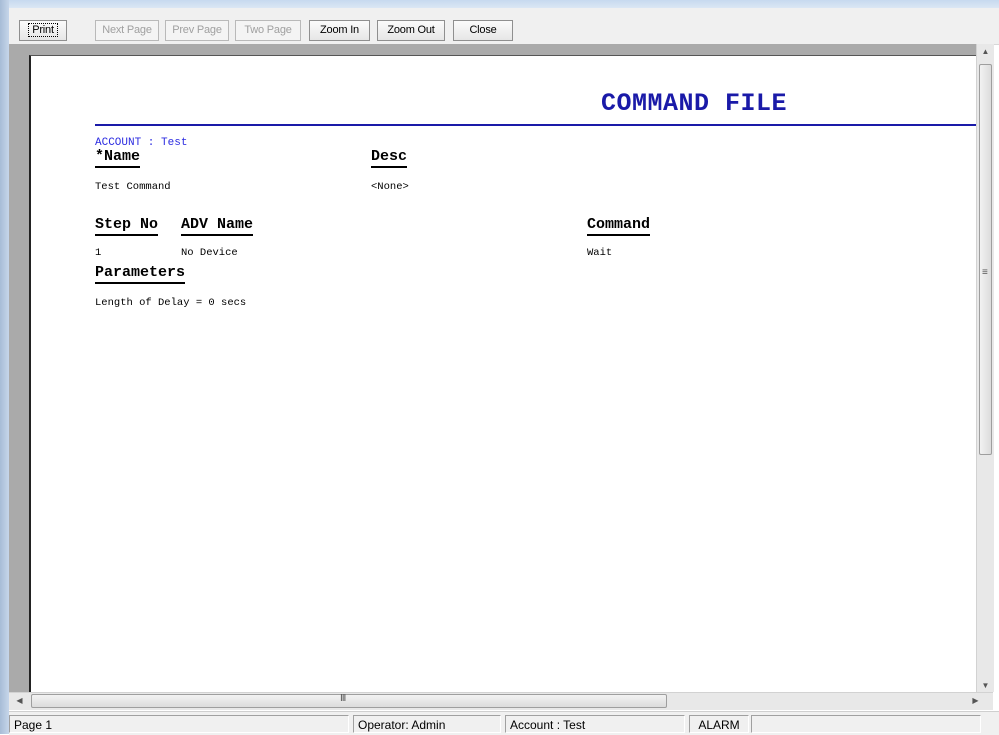 This screenshot has height=735, width=999. Describe the element at coordinates (179, 724) in the screenshot. I see `status-page: Page 1` at that location.